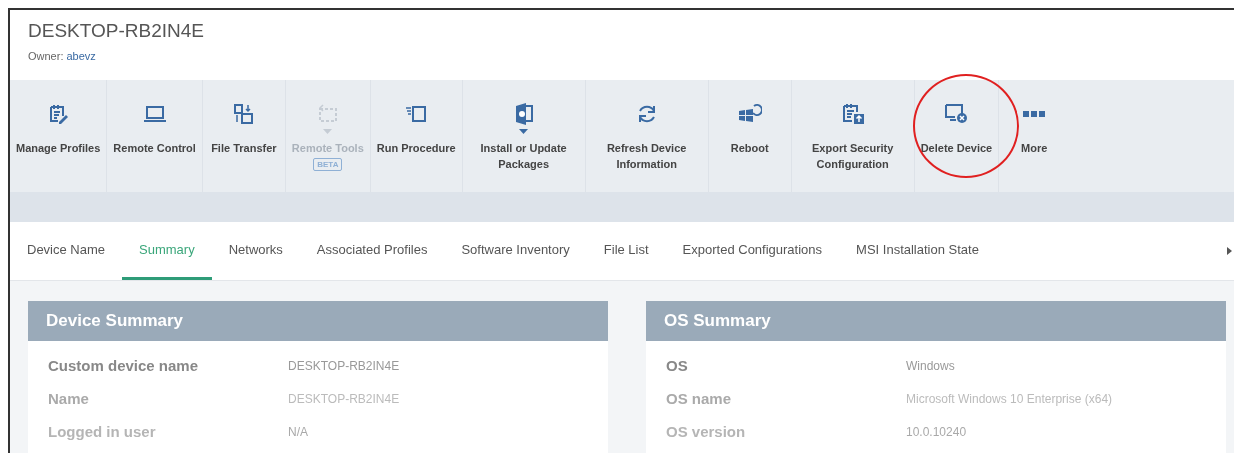  I want to click on toolbar-button: More, so click(1034, 136).